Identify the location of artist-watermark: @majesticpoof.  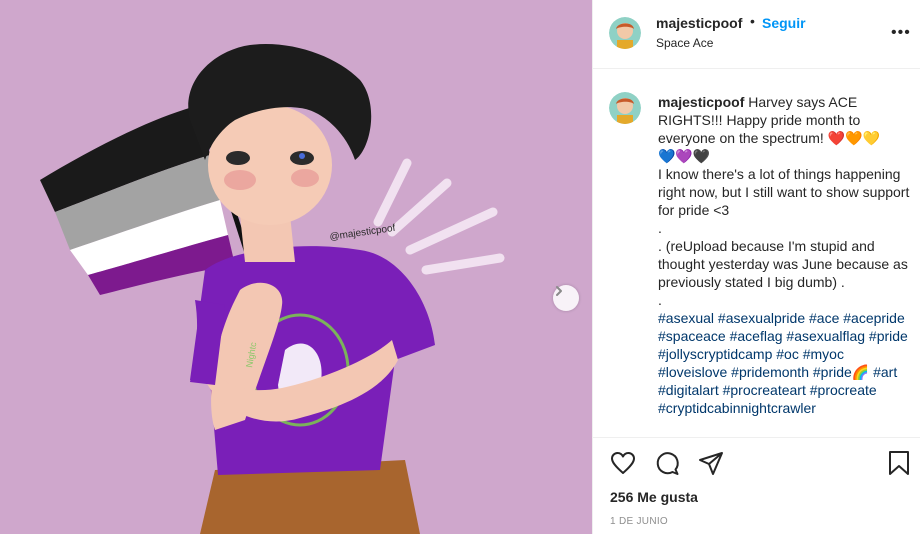
(362, 233).